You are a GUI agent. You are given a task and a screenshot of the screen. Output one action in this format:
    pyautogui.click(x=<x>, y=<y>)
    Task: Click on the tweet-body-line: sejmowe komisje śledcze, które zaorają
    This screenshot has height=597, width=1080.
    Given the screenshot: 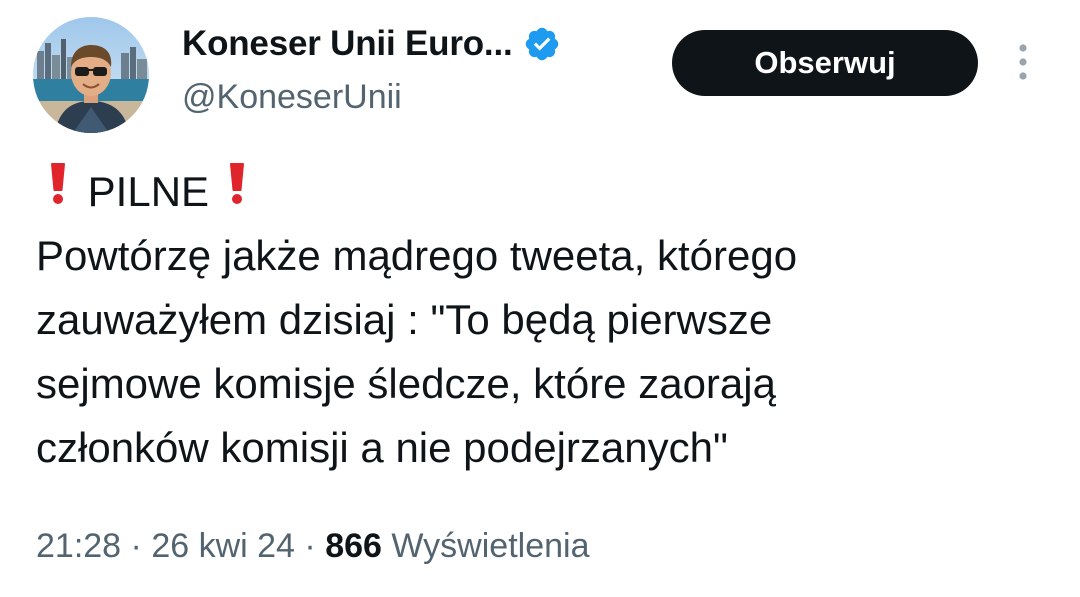 What is the action you would take?
    pyautogui.click(x=406, y=383)
    